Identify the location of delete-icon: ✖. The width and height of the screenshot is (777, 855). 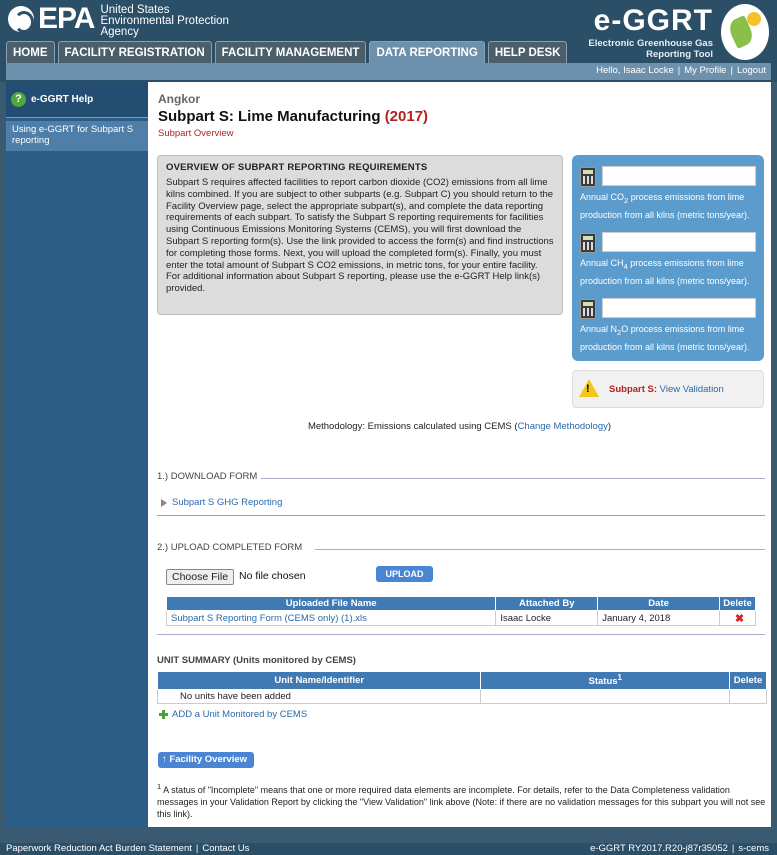
(737, 618).